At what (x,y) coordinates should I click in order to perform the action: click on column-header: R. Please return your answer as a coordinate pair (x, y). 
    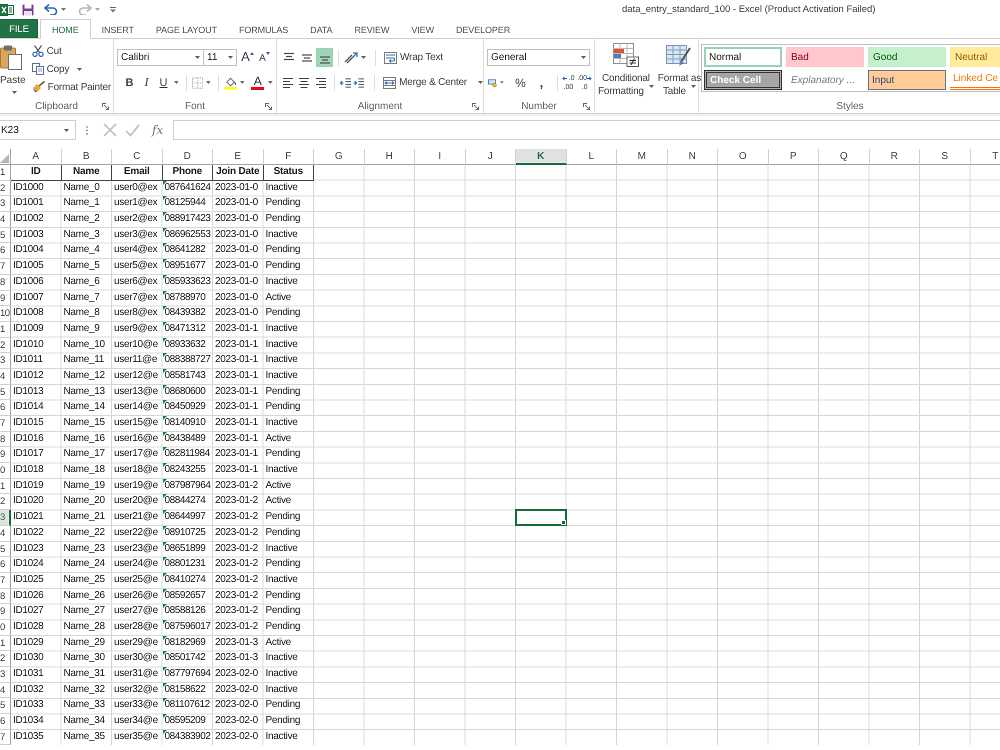
    Looking at the image, I should click on (895, 157).